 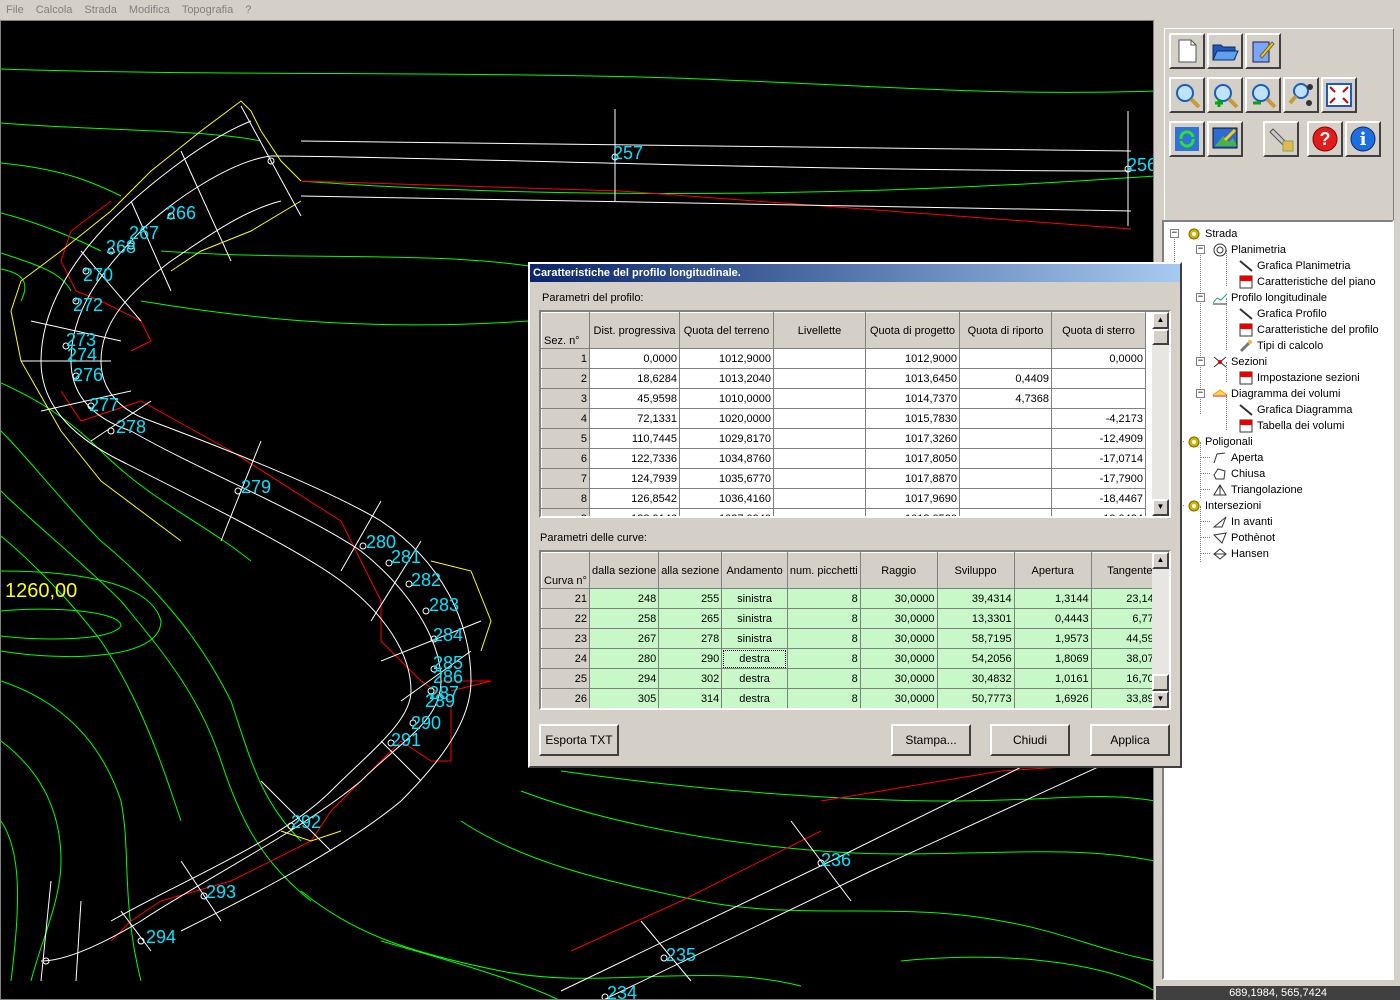 What do you see at coordinates (1200, 297) in the screenshot?
I see `expand-profilo: −` at bounding box center [1200, 297].